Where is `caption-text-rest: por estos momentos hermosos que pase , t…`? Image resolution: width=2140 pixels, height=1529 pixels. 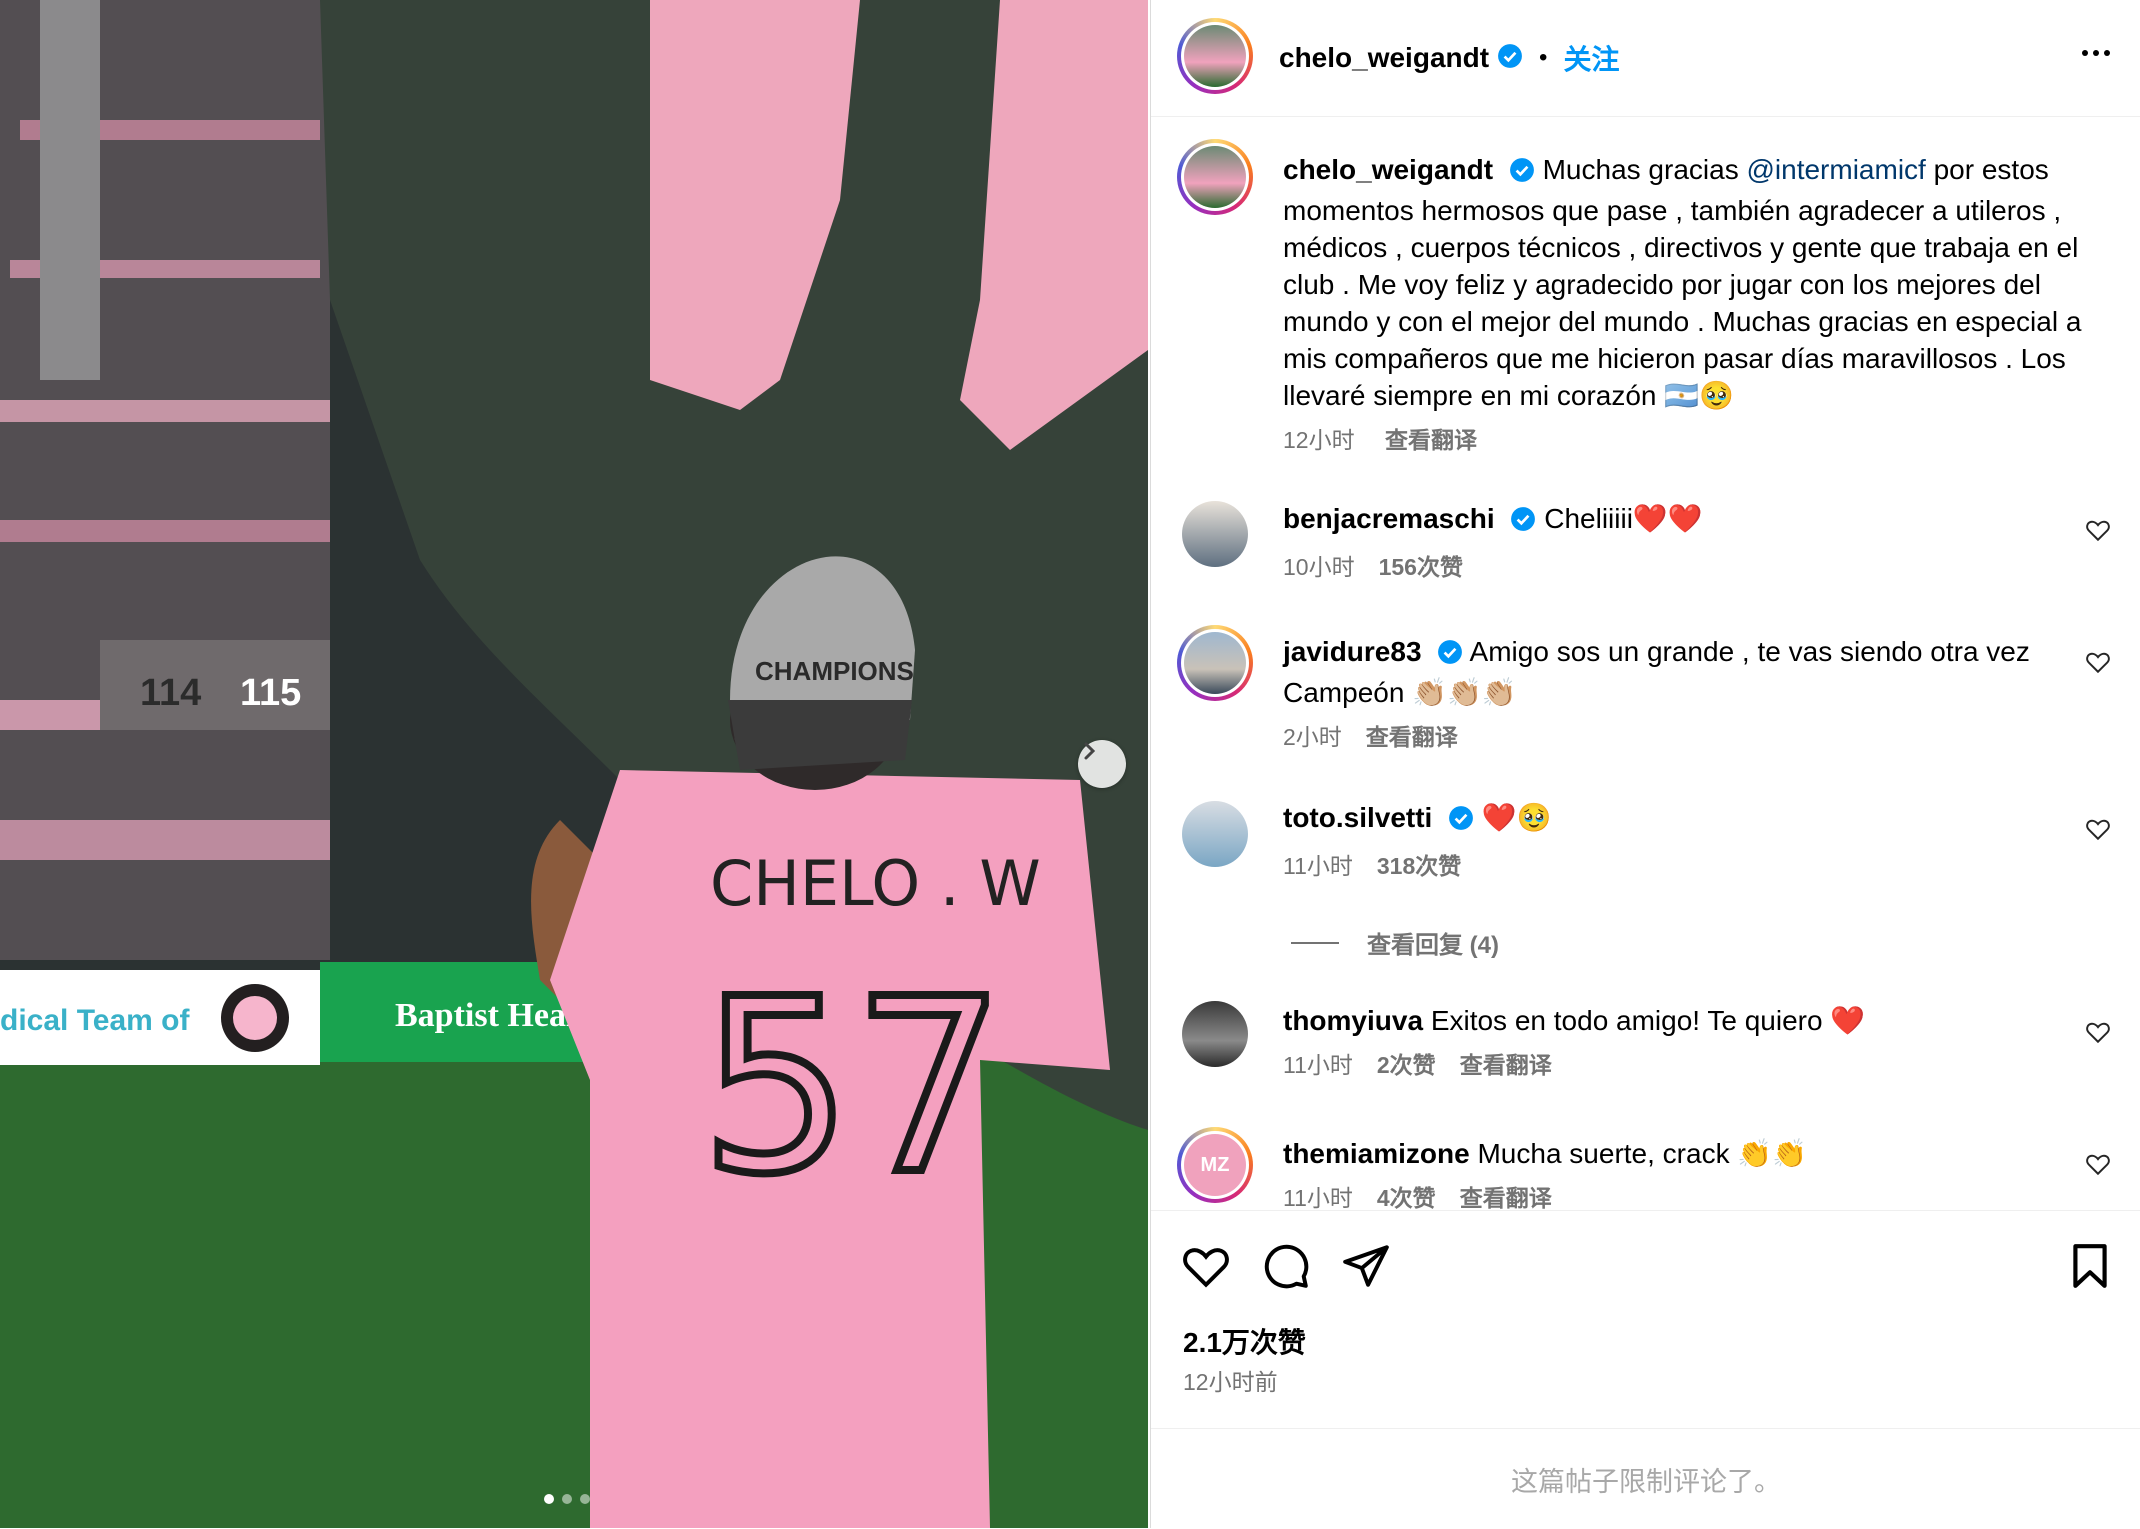
caption-text-rest: por estos momentos hermosos que pase , t… is located at coordinates (1682, 282).